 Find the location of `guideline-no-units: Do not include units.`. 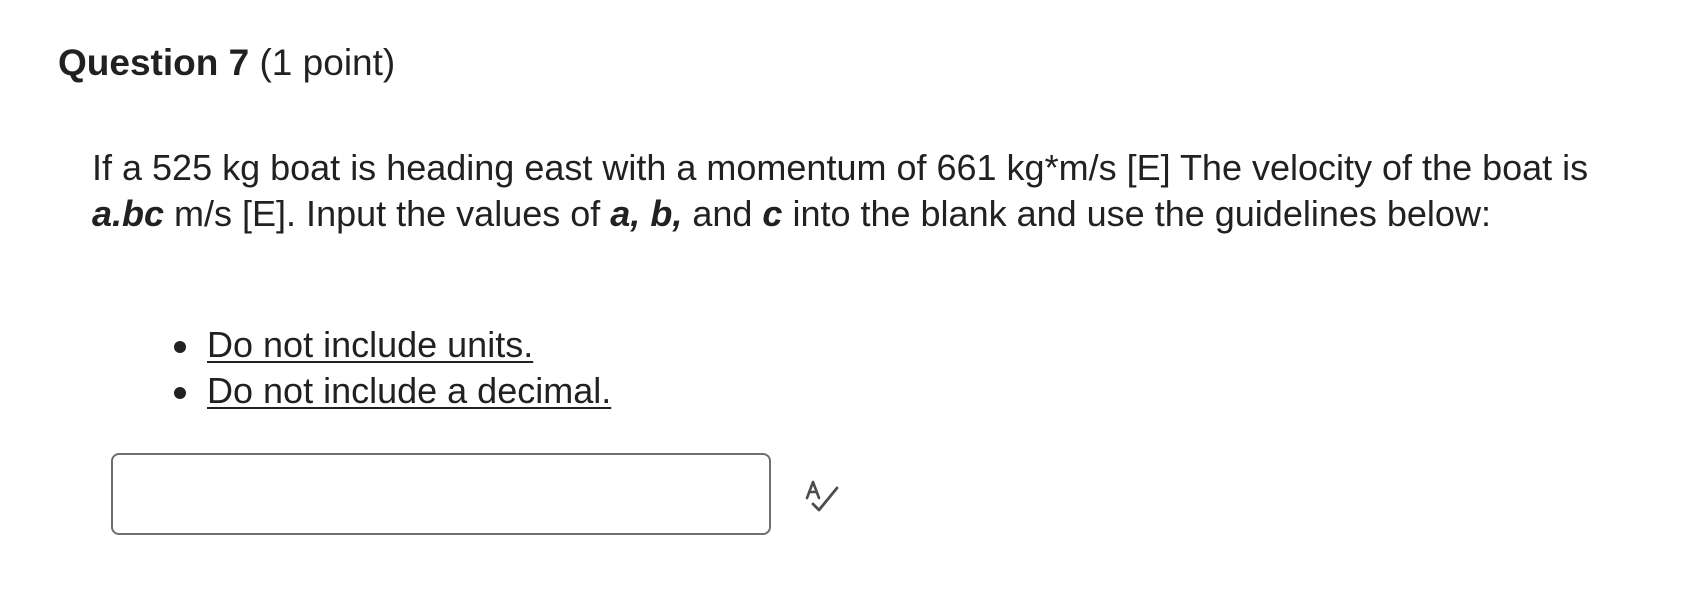

guideline-no-units: Do not include units. is located at coordinates (392, 345).